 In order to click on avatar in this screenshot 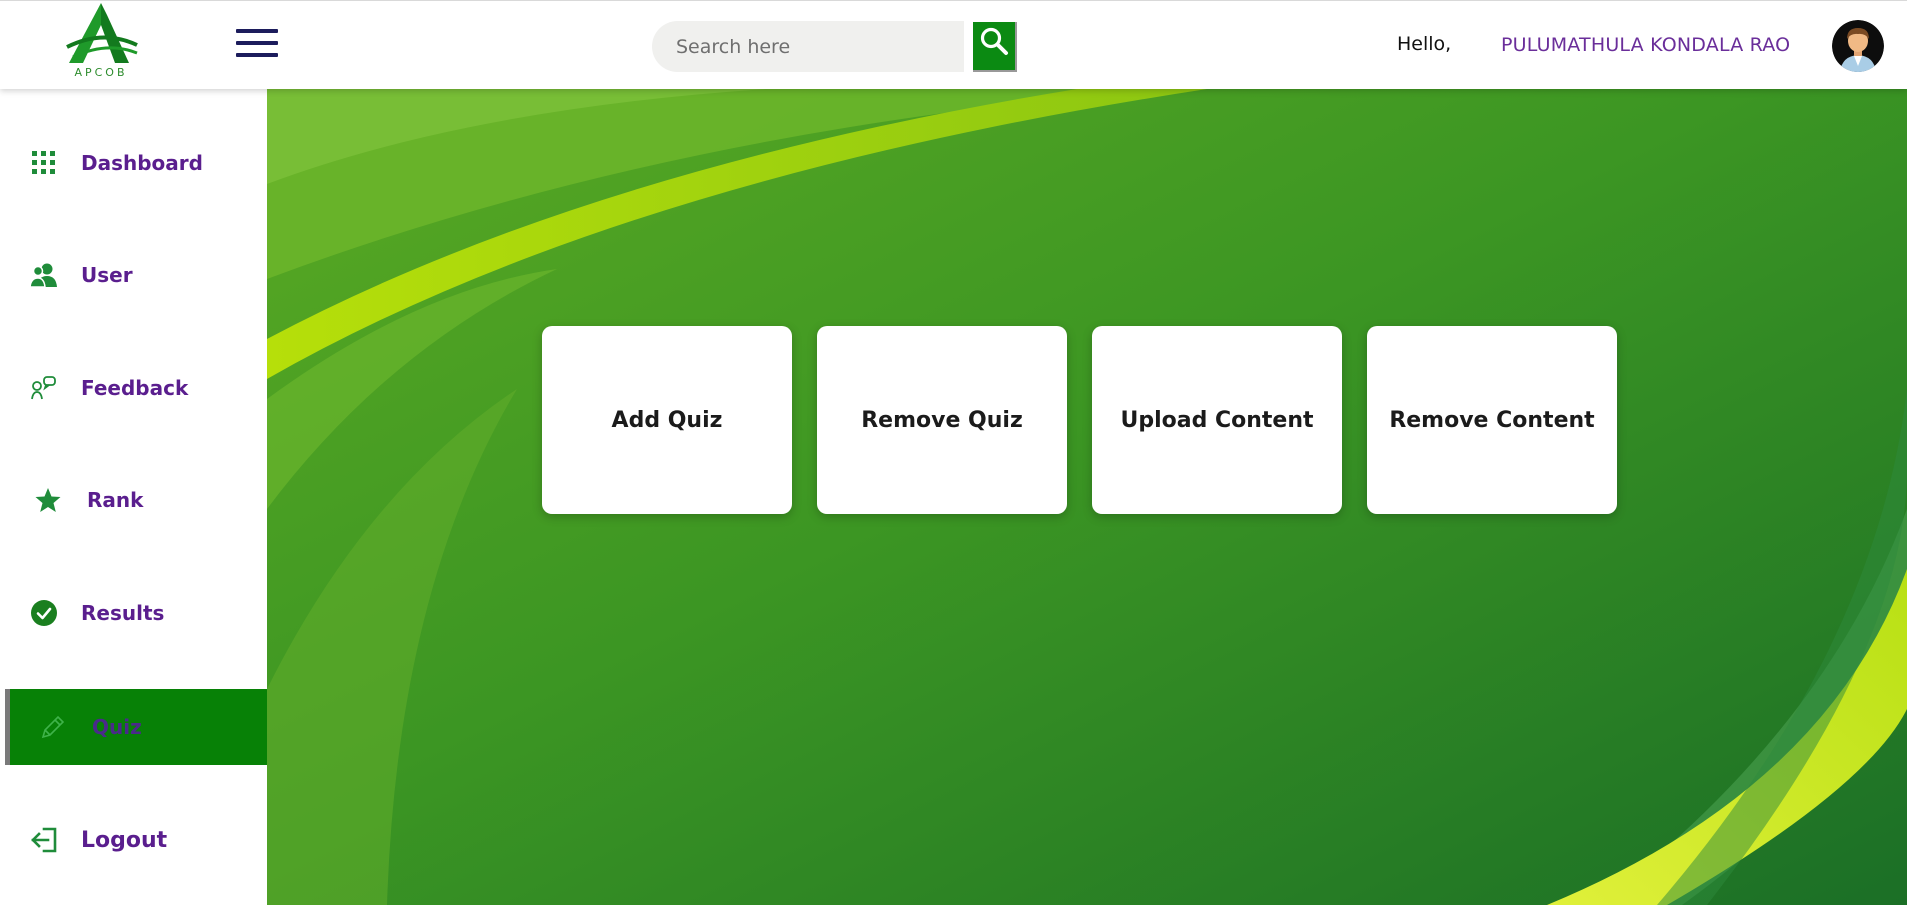, I will do `click(1858, 46)`.